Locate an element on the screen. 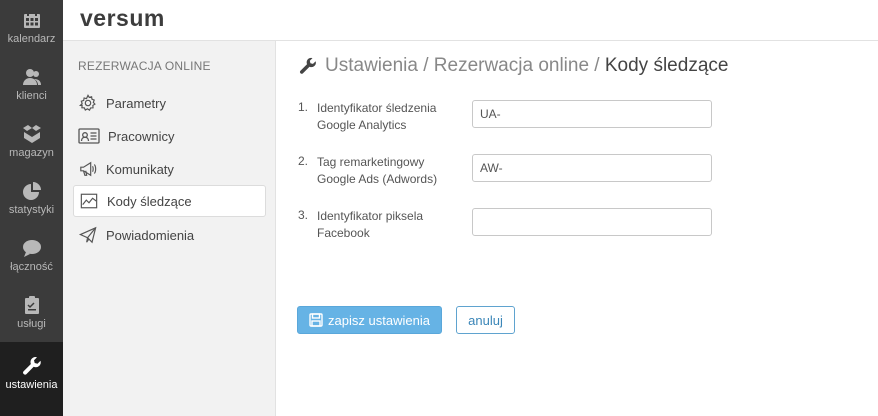  nav-item-label: ustawienia is located at coordinates (31, 385).